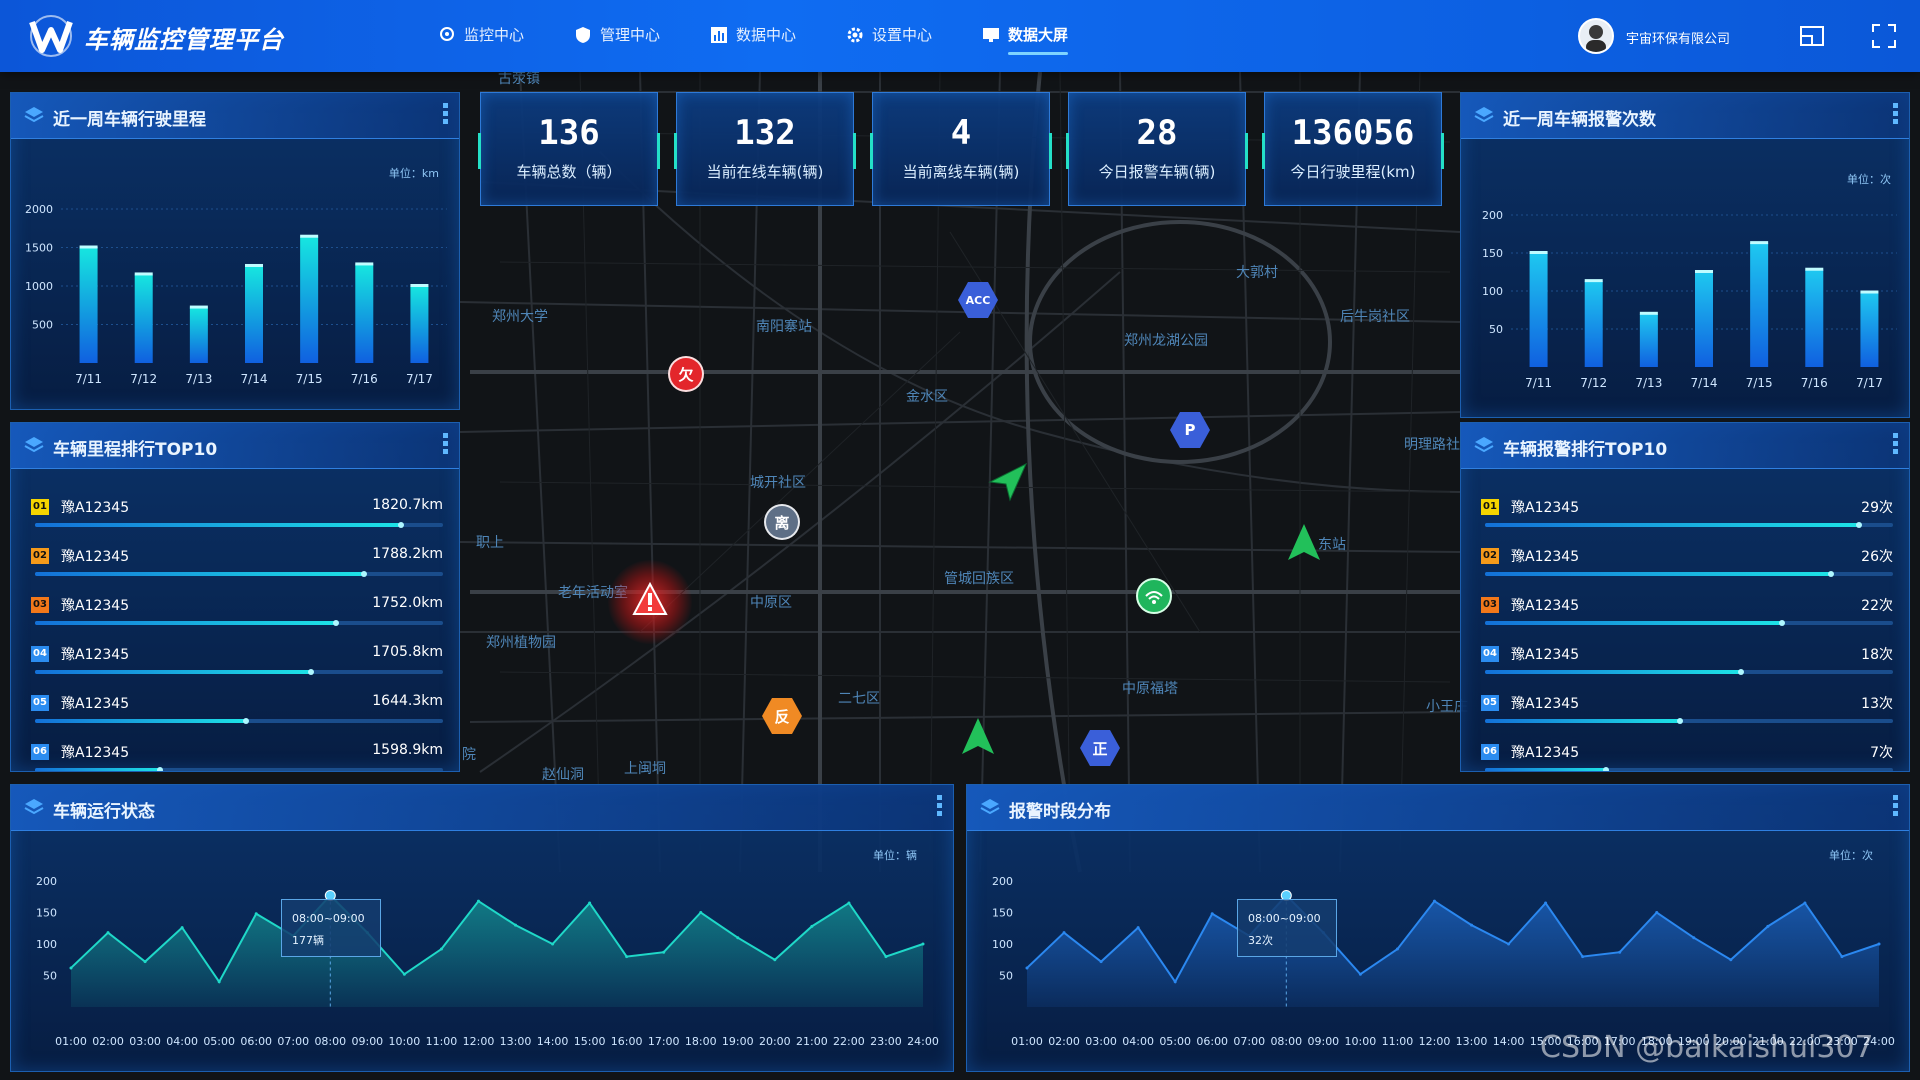  I want to click on rank-row: 05 豫A12345 1644.3km, so click(237, 709).